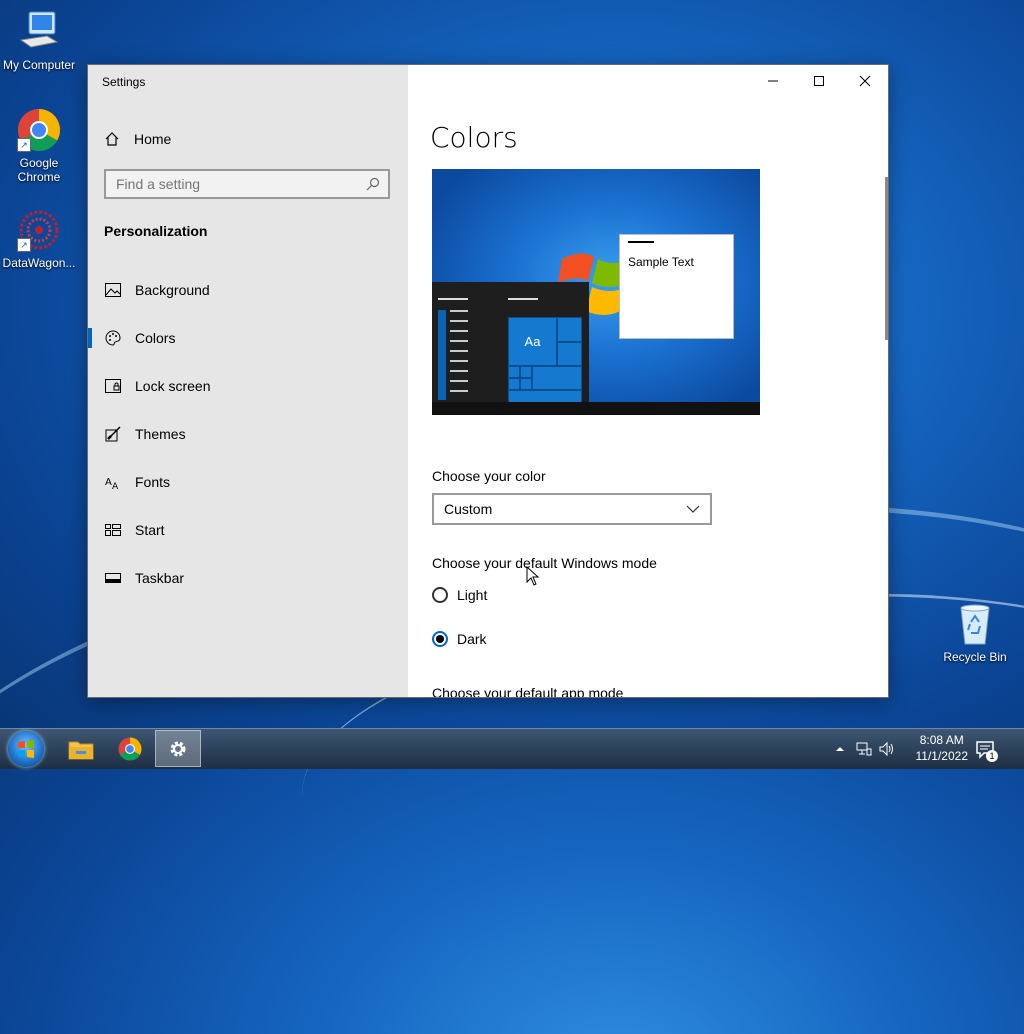  I want to click on nav-home: Home, so click(137, 139).